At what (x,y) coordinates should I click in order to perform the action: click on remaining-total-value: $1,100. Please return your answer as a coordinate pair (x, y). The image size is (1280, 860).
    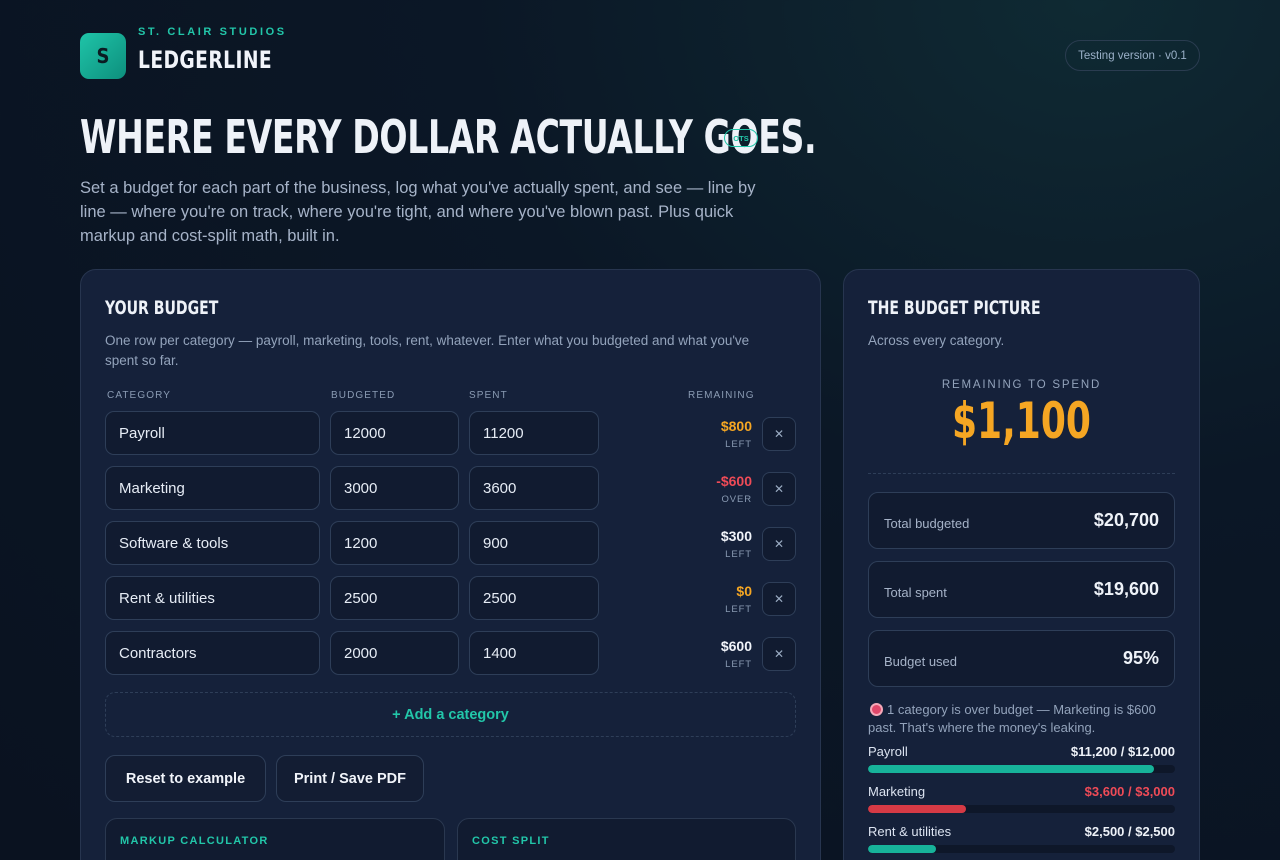
    Looking at the image, I should click on (1021, 421).